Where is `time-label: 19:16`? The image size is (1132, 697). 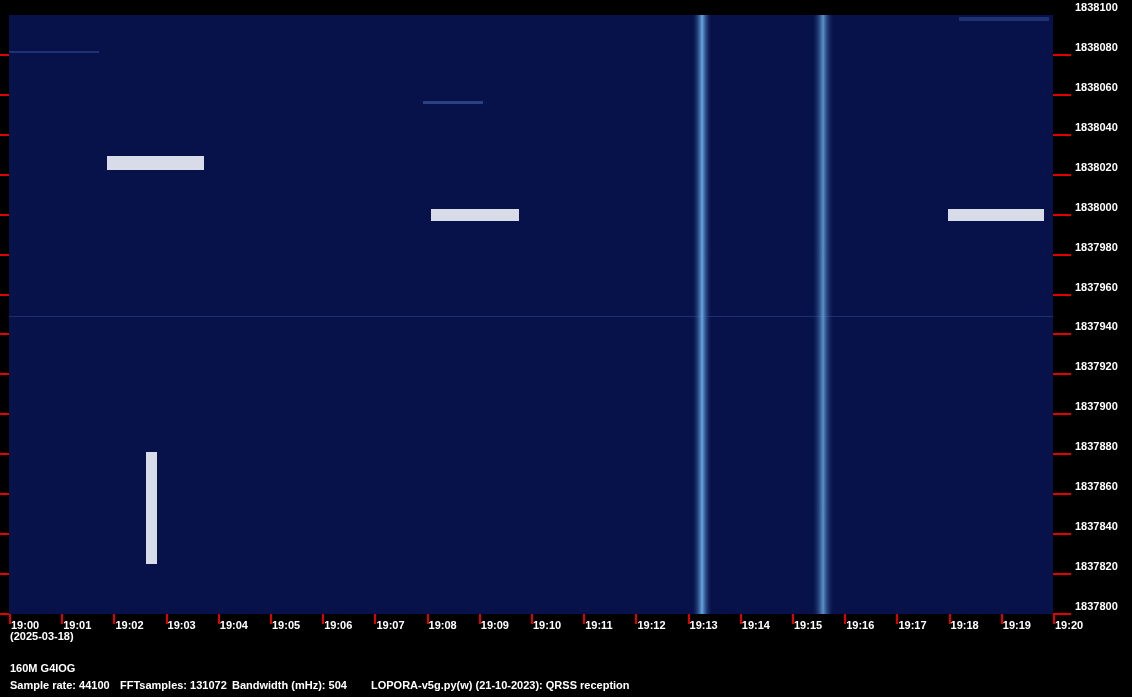 time-label: 19:16 is located at coordinates (860, 625).